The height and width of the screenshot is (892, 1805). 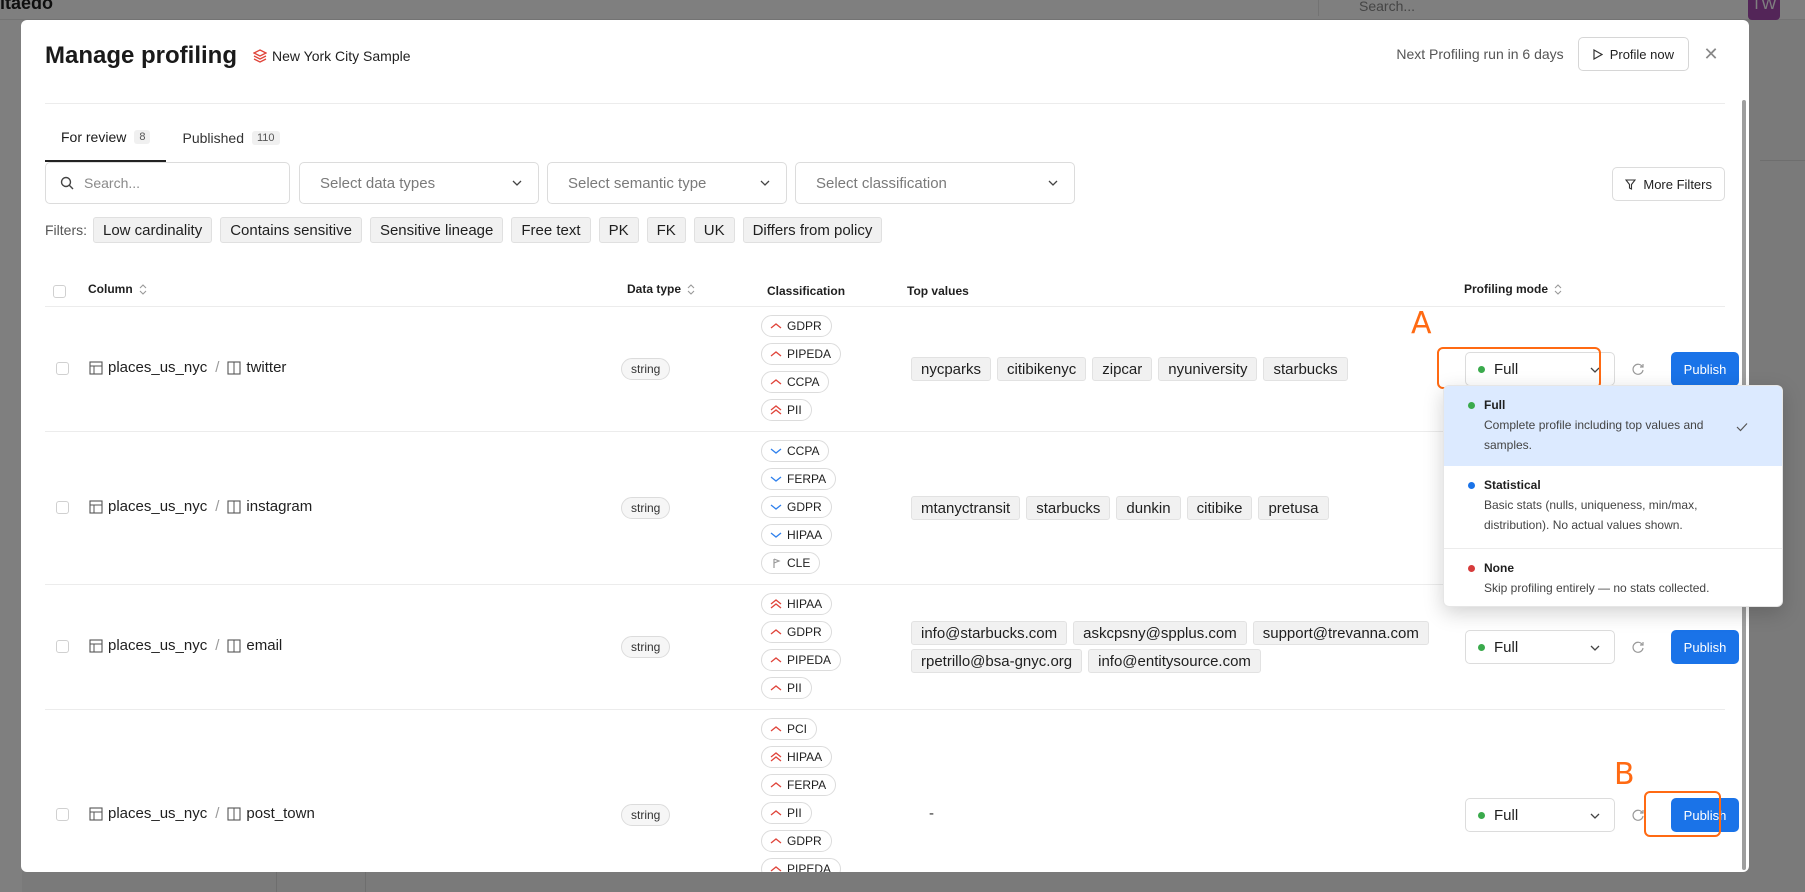 What do you see at coordinates (94, 137) in the screenshot?
I see `tab-label: For review` at bounding box center [94, 137].